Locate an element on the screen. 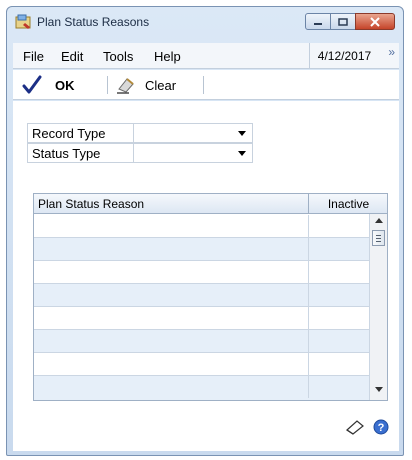 The width and height of the screenshot is (412, 460). record-type-label: Record Type is located at coordinates (80, 133).